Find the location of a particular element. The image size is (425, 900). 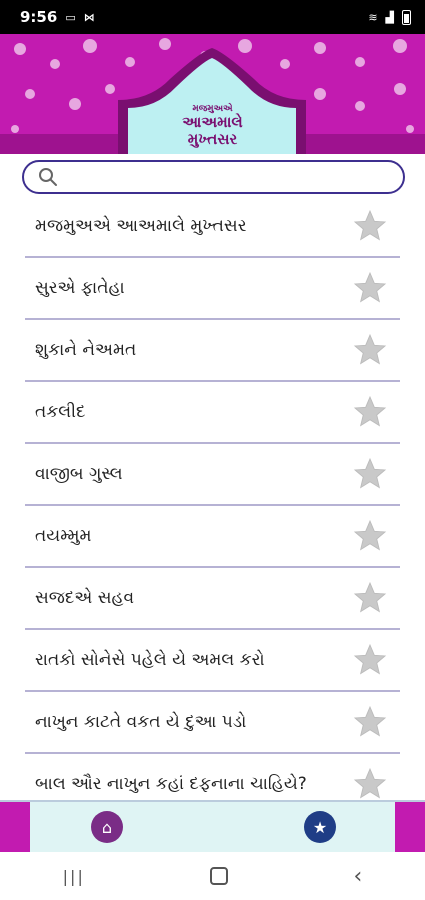

list-item: રાતકો સોનેસે પહેલે યે અમલ કરો is located at coordinates (212, 661).